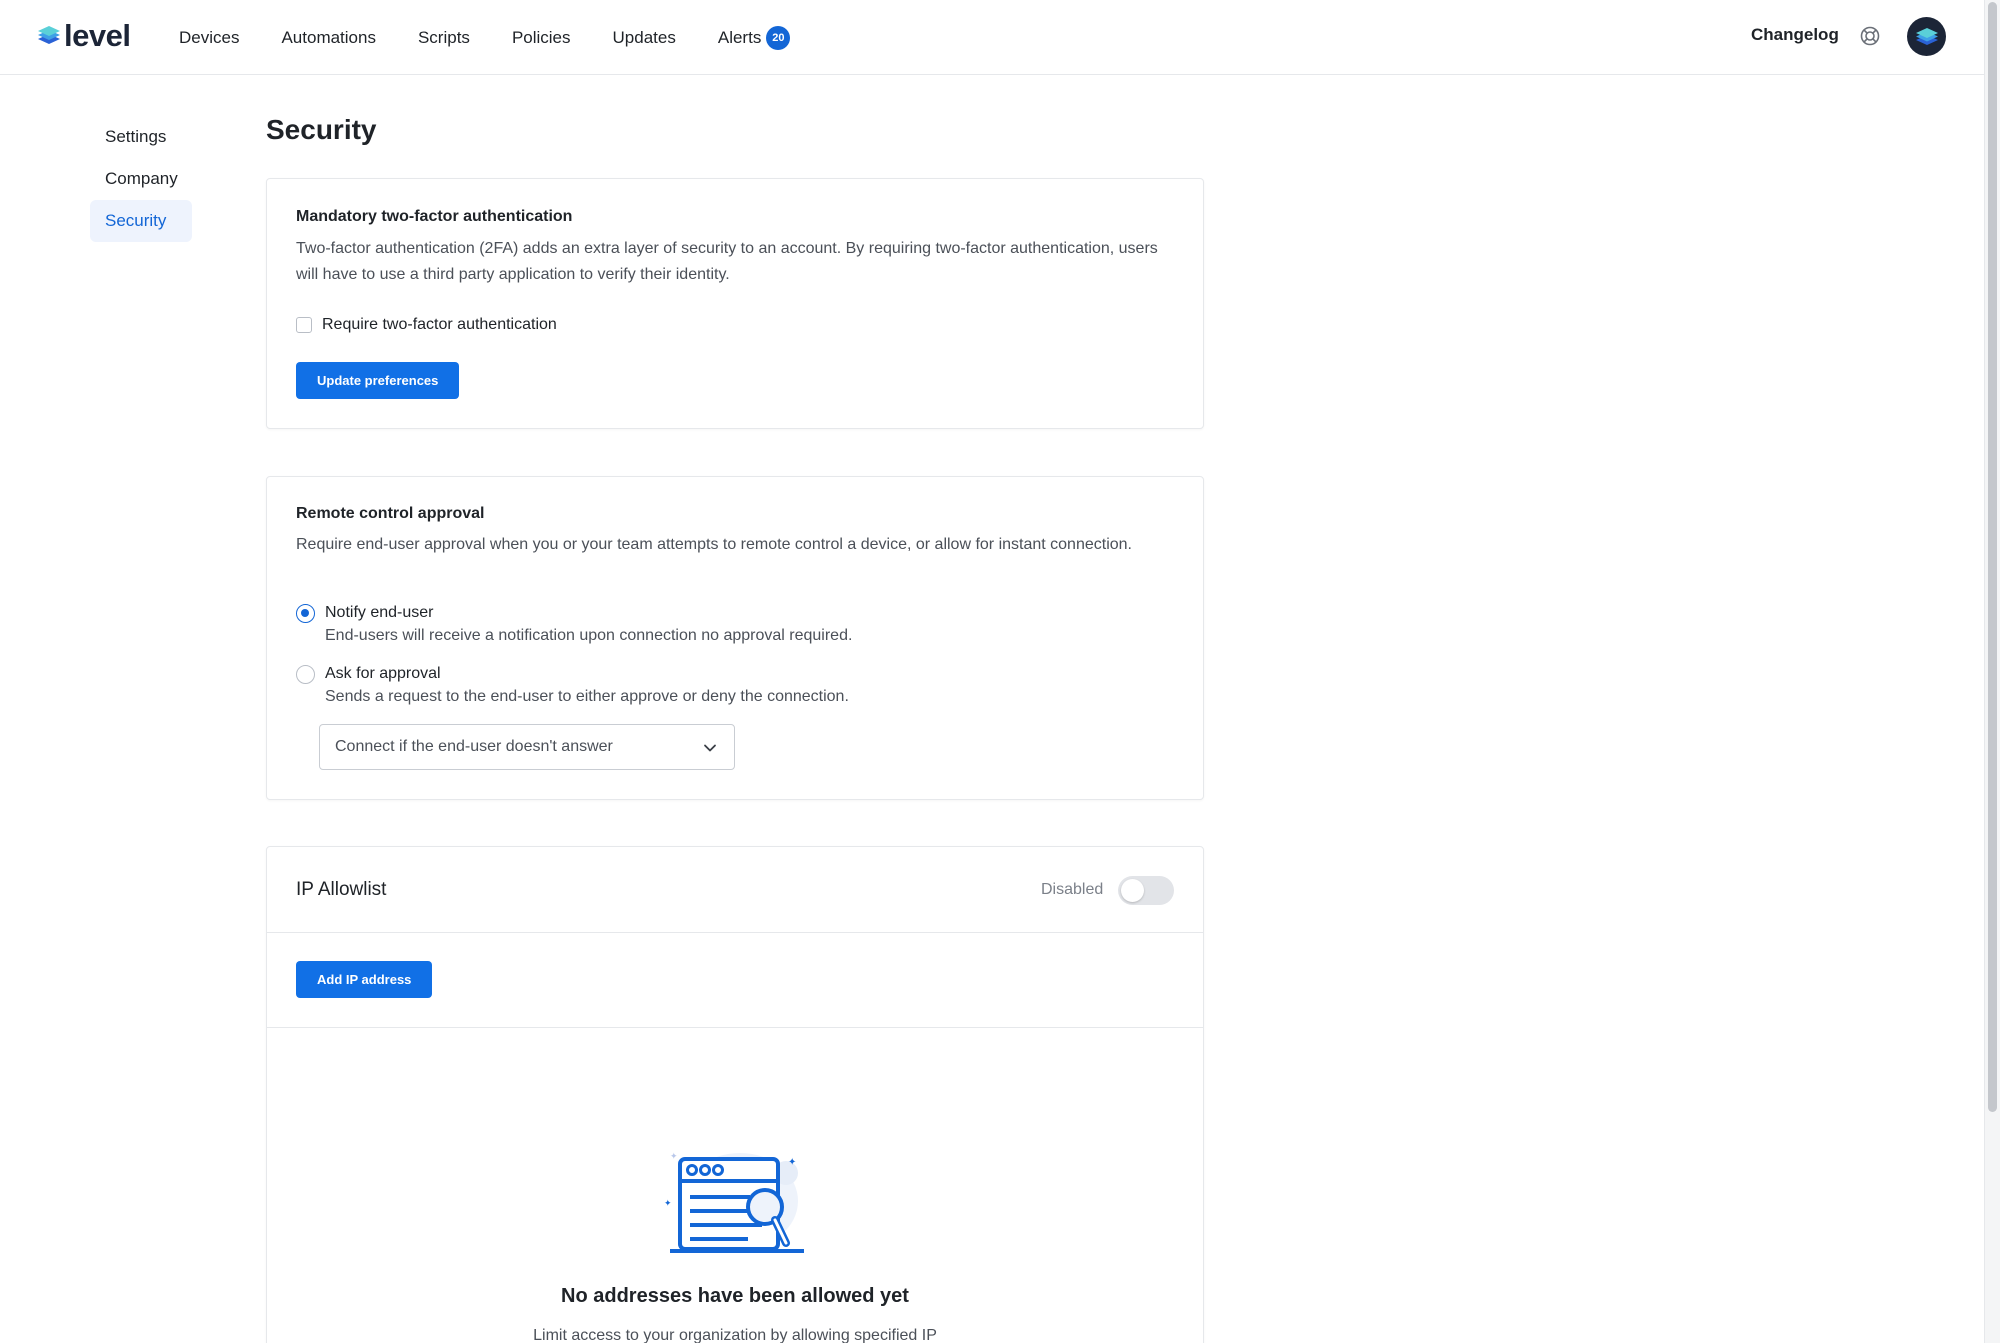 This screenshot has height=1343, width=2000. What do you see at coordinates (588, 613) in the screenshot?
I see `notify-end-user-label: Notify end-user` at bounding box center [588, 613].